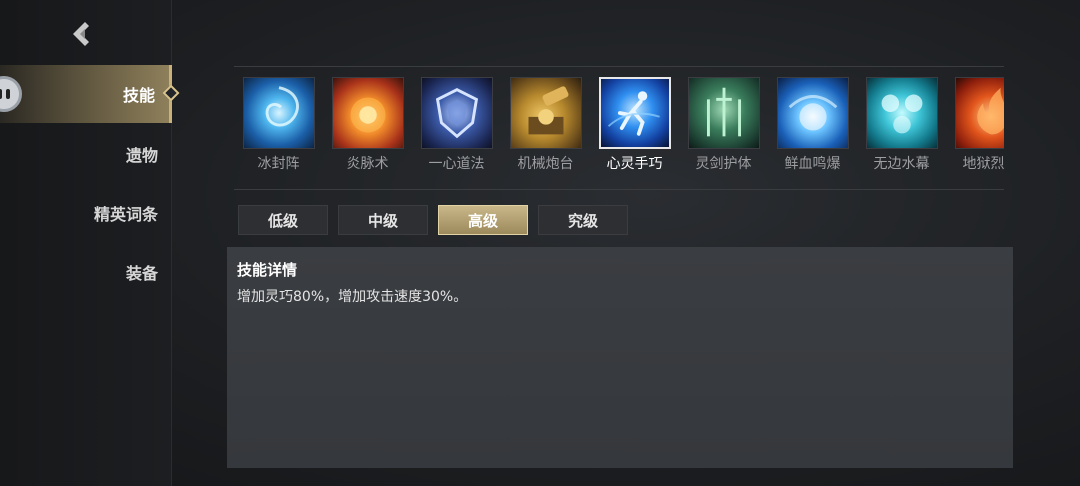  What do you see at coordinates (86, 213) in the screenshot?
I see `sidebar-item-elite-affixes: 精英词条` at bounding box center [86, 213].